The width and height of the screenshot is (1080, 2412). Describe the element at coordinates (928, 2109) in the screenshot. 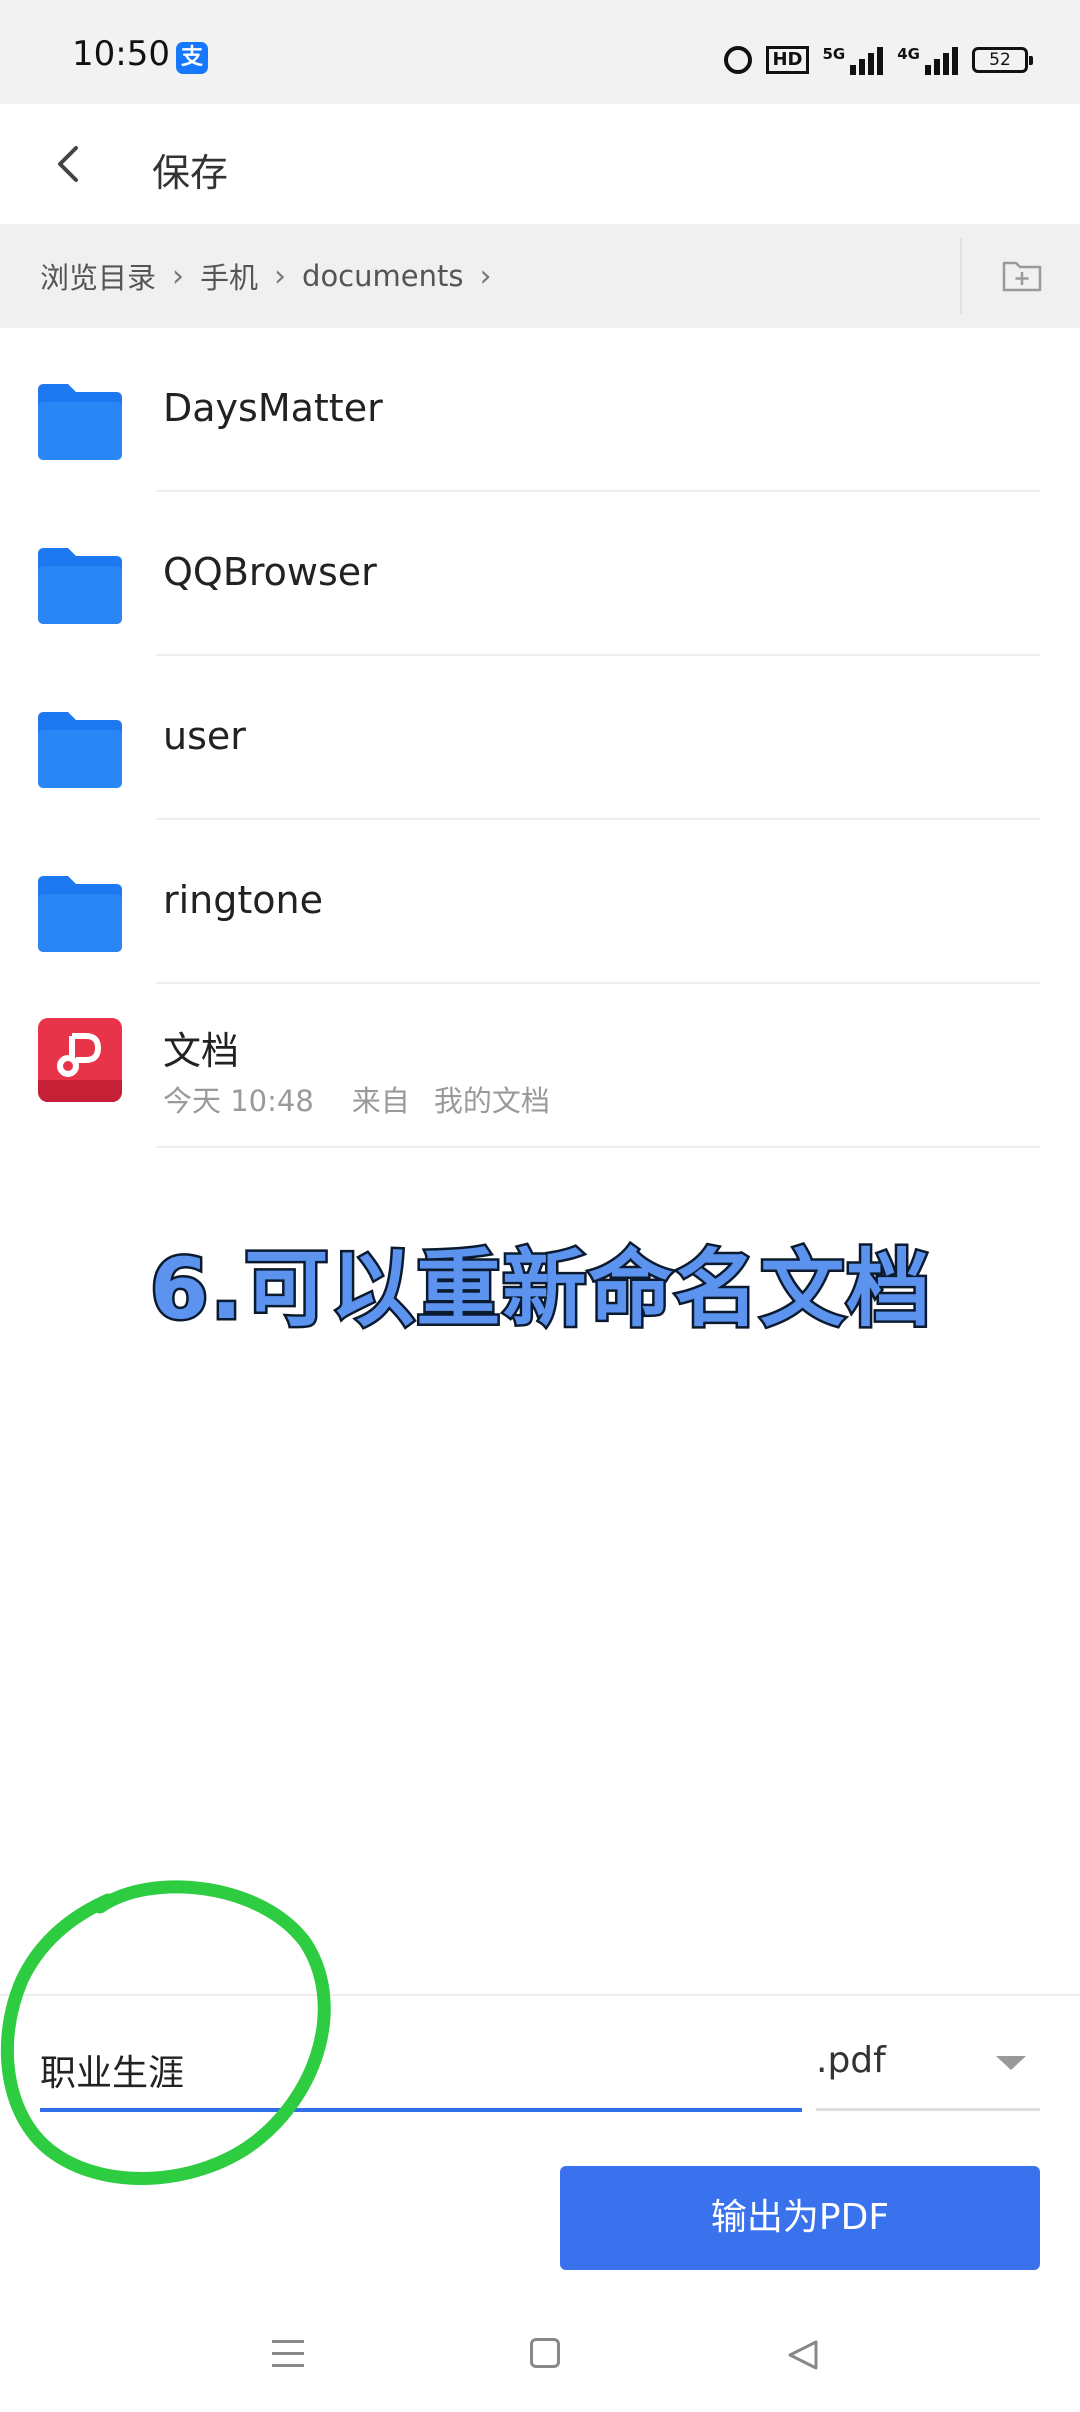

I see `extension-underline` at that location.